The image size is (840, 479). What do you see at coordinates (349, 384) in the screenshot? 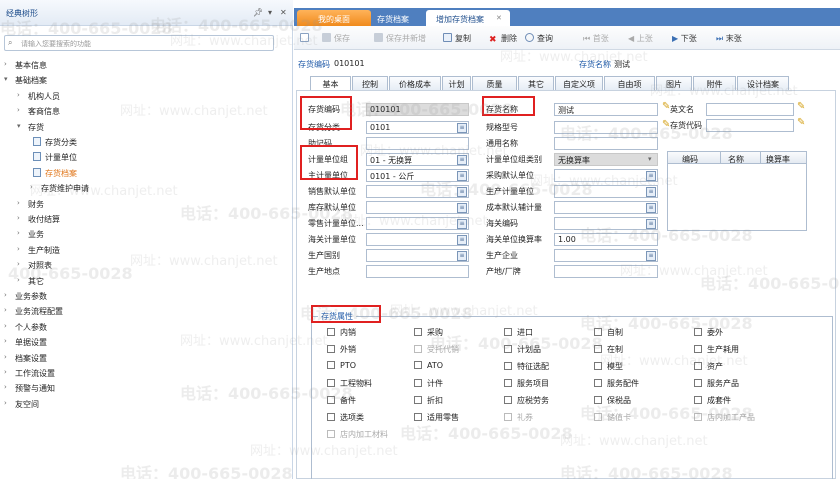
I see `attribute-checkbox-16: 工程物料` at bounding box center [349, 384].